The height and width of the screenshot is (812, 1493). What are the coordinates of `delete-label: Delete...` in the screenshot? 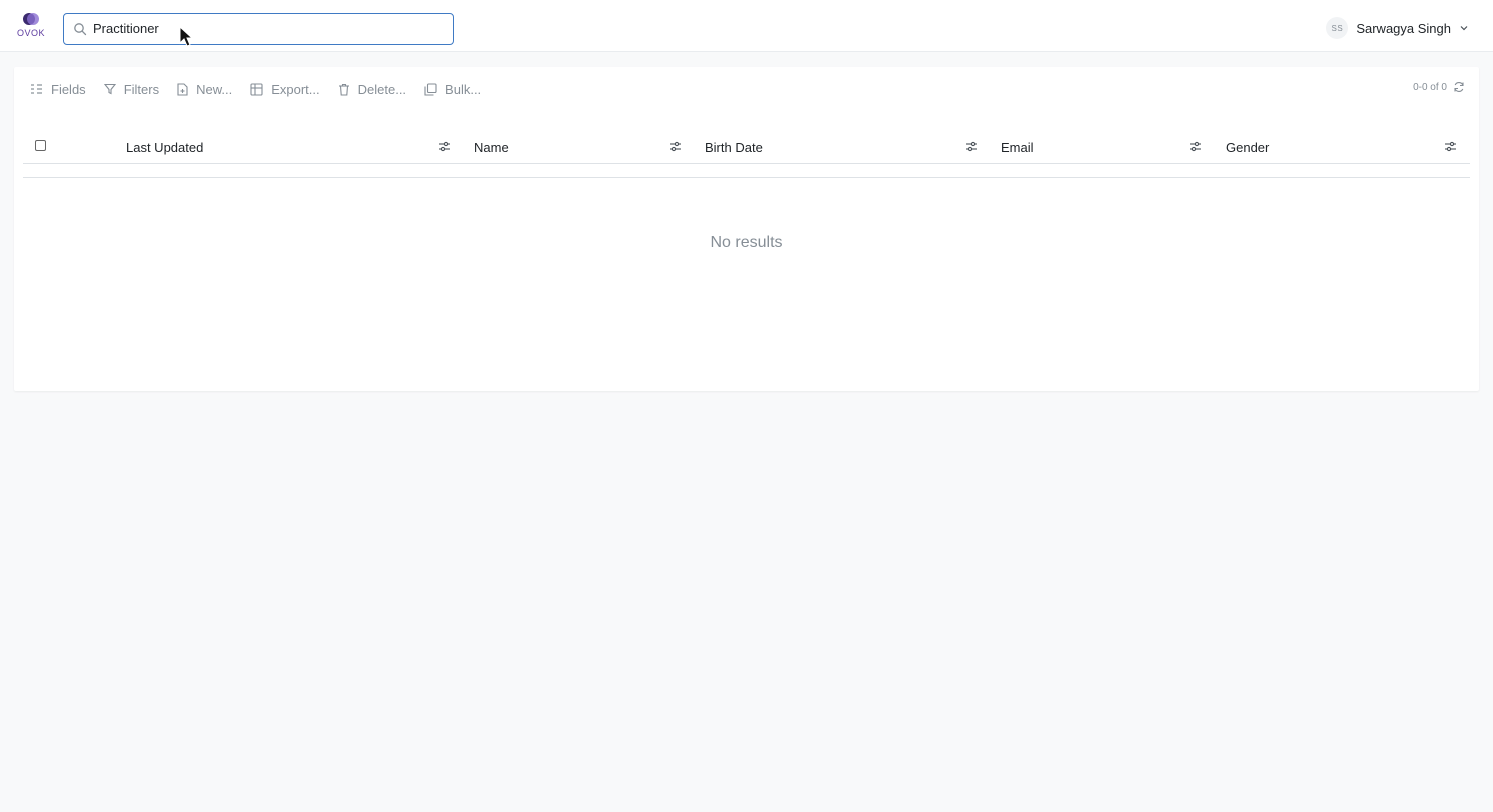 It's located at (382, 89).